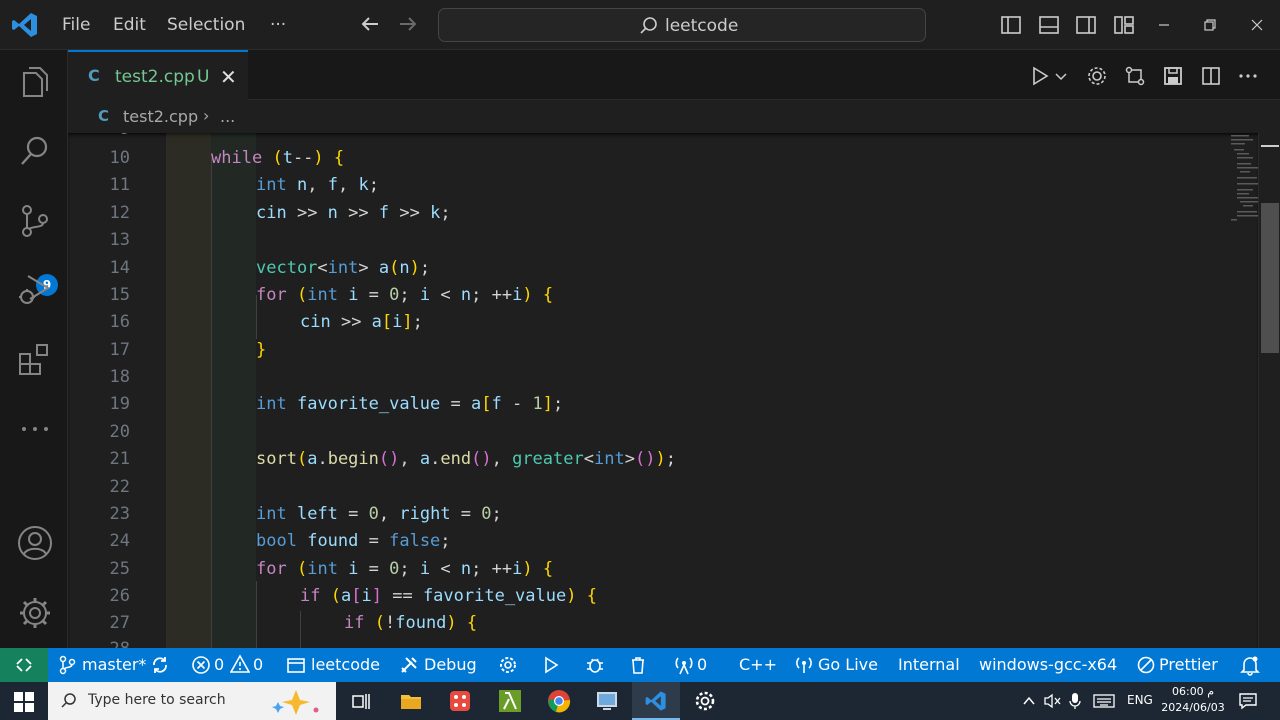 This screenshot has width=1280, height=720. I want to click on line-number: 22, so click(119, 487).